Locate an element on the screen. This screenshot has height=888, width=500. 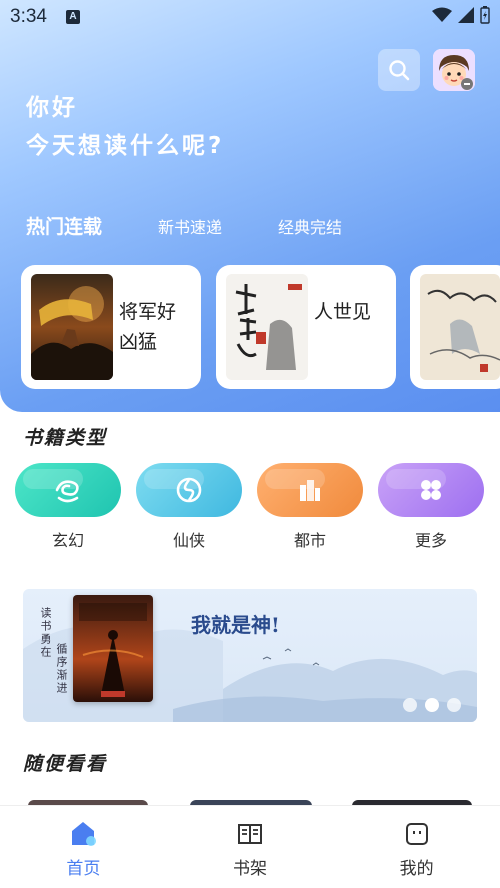
tab-hot-serial: 热门连载 is located at coordinates (64, 225).